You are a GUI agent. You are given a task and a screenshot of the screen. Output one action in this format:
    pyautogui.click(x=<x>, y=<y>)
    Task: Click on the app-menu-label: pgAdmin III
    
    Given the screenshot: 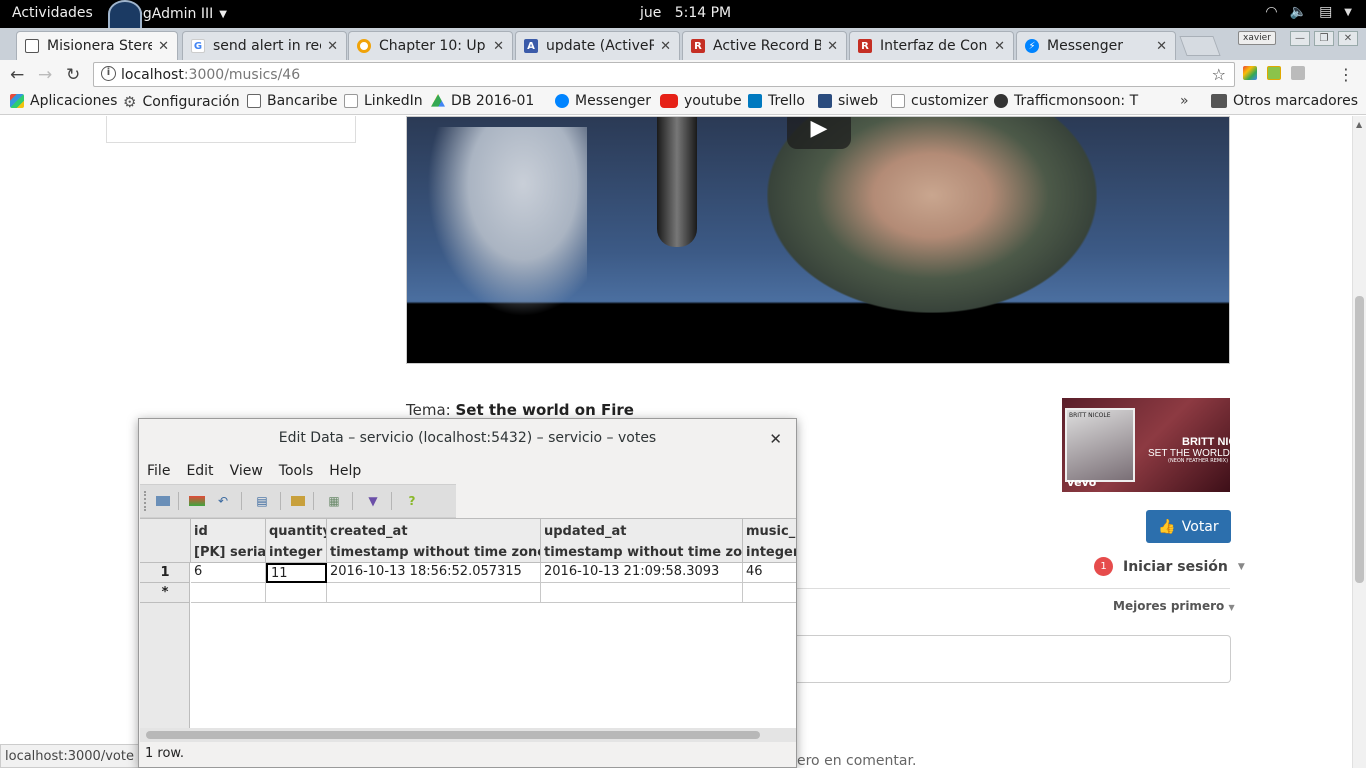 What is the action you would take?
    pyautogui.click(x=174, y=14)
    